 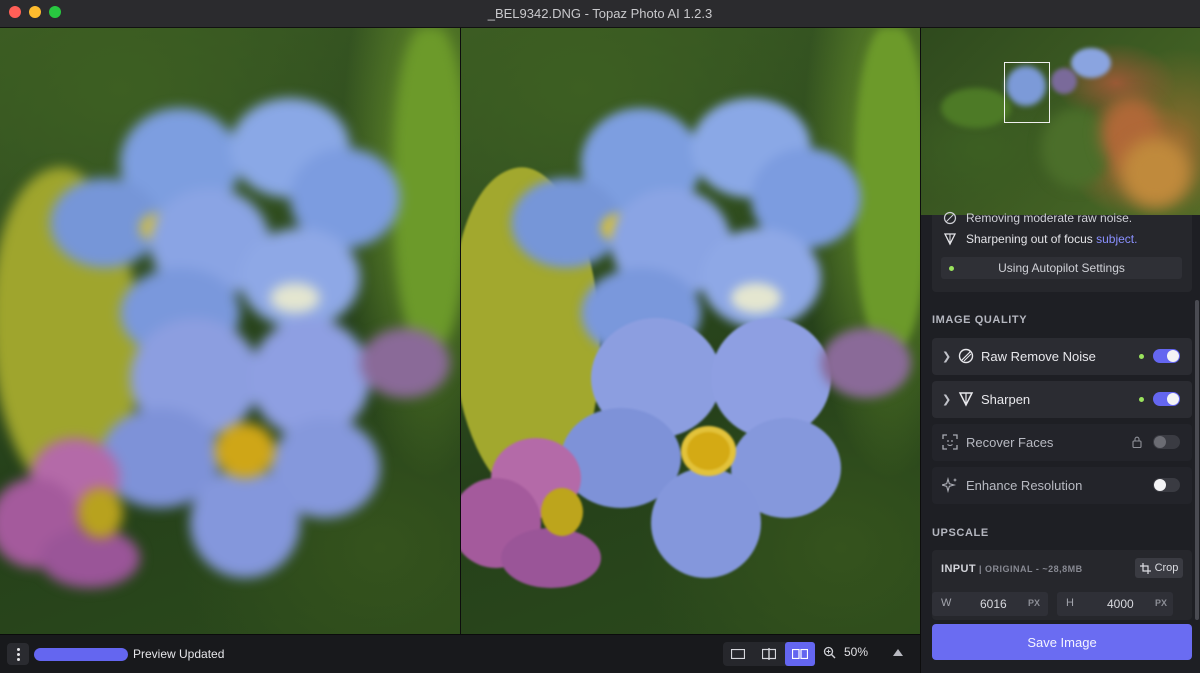 What do you see at coordinates (1040, 239) in the screenshot?
I see `autopilot-line-sharpen: Sharpening out of focus subject.` at bounding box center [1040, 239].